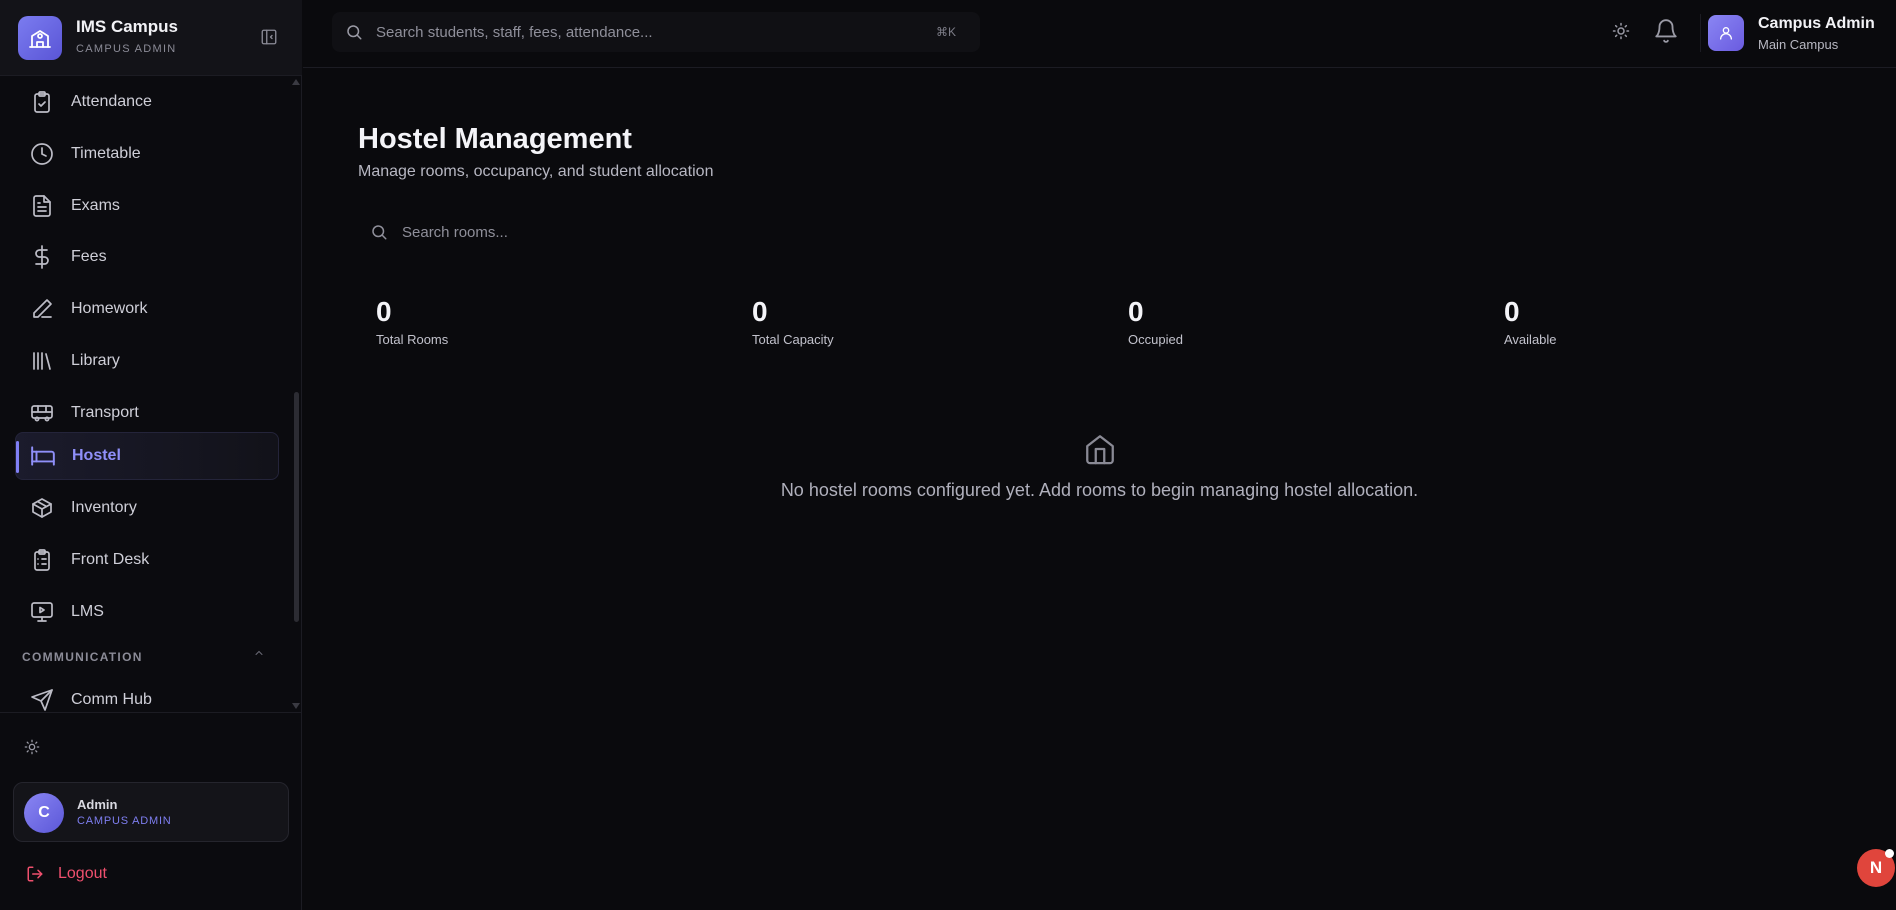 The image size is (1896, 910). What do you see at coordinates (95, 205) in the screenshot?
I see `sidebar-item-label: Exams` at bounding box center [95, 205].